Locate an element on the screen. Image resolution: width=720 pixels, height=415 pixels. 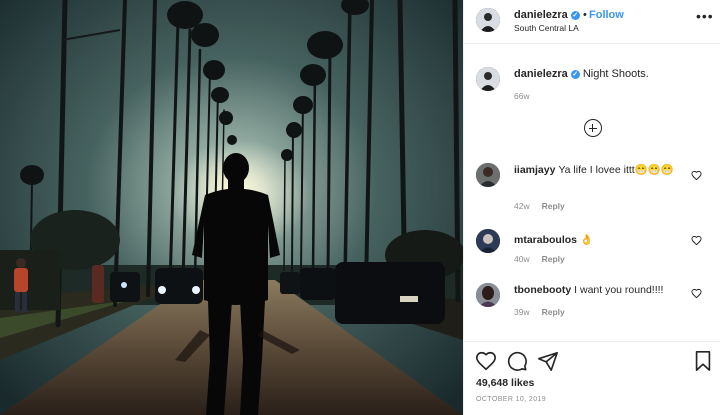
comment-text: Ya life I lovee ittt😁😁😁 is located at coordinates (616, 170).